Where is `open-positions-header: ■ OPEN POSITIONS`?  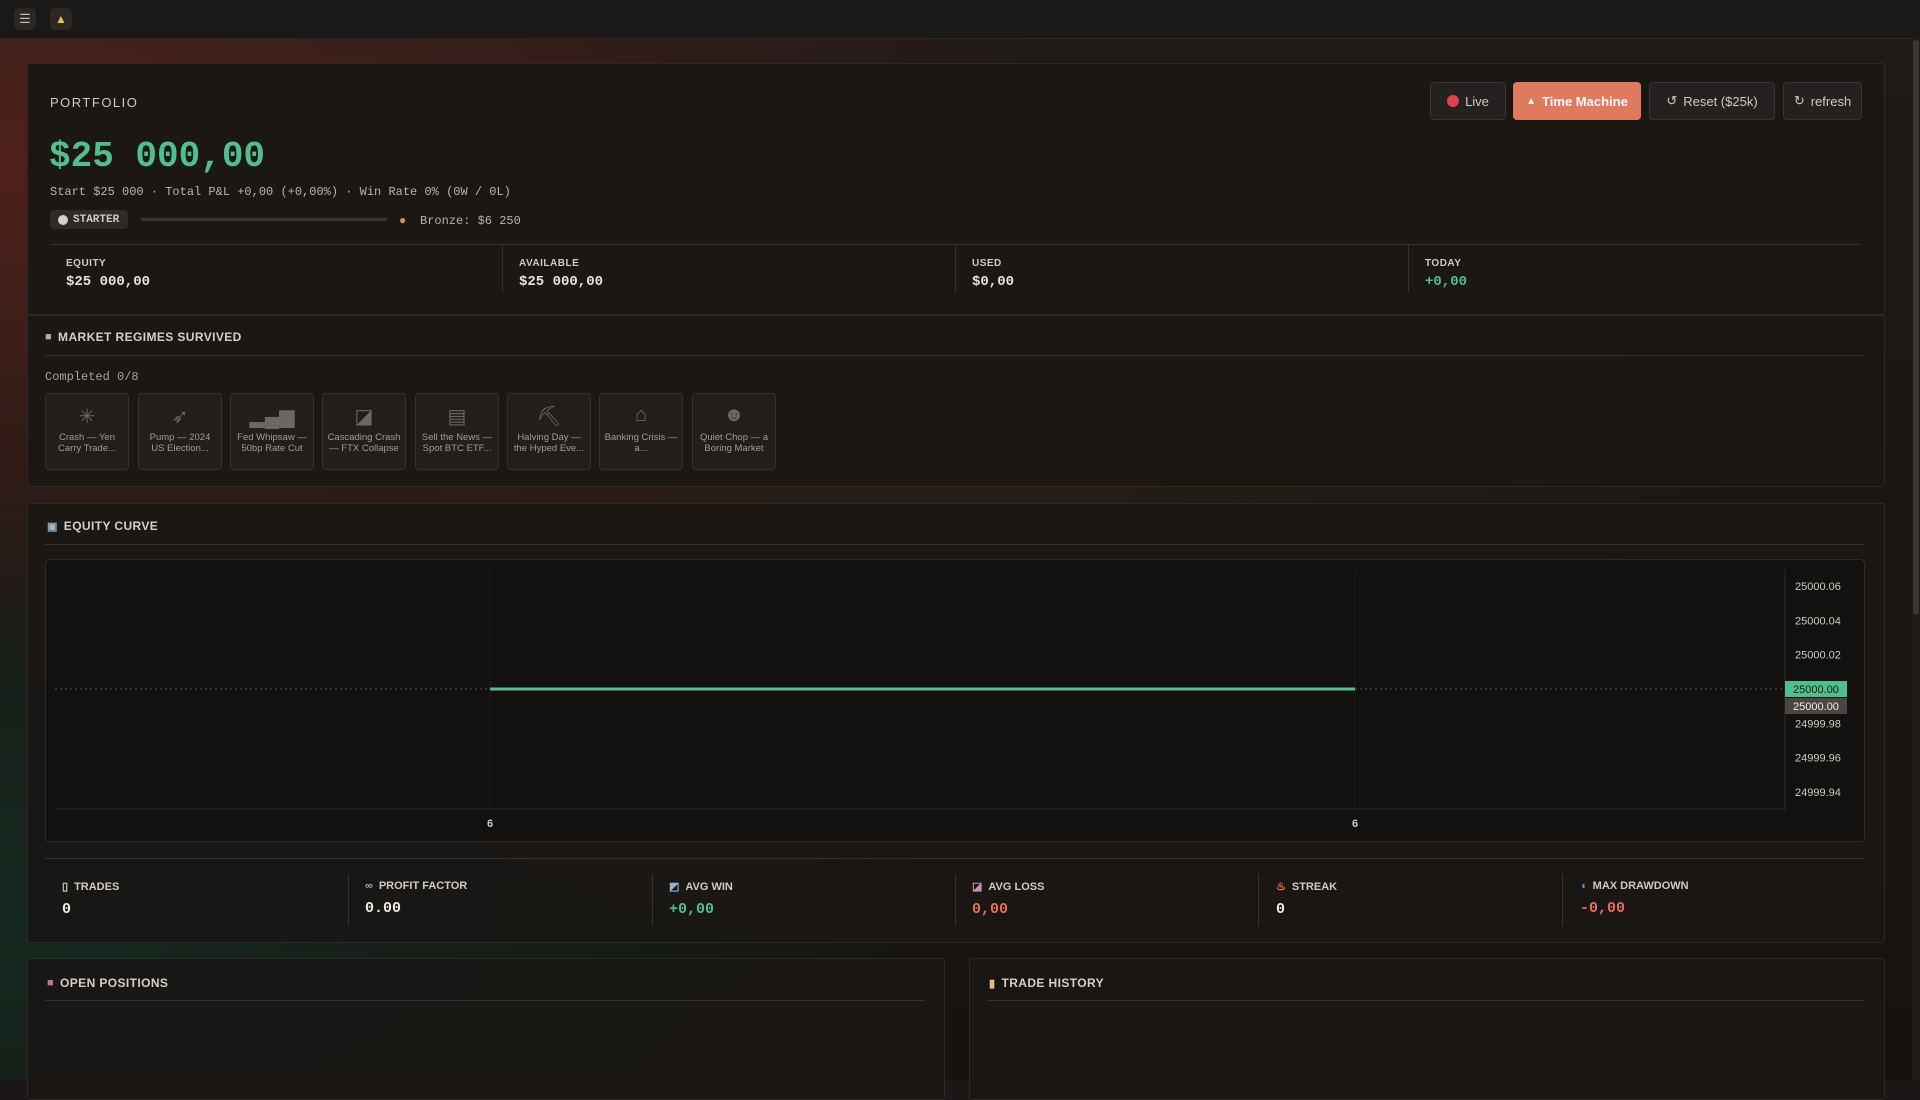
open-positions-header: ■ OPEN POSITIONS is located at coordinates (107, 983).